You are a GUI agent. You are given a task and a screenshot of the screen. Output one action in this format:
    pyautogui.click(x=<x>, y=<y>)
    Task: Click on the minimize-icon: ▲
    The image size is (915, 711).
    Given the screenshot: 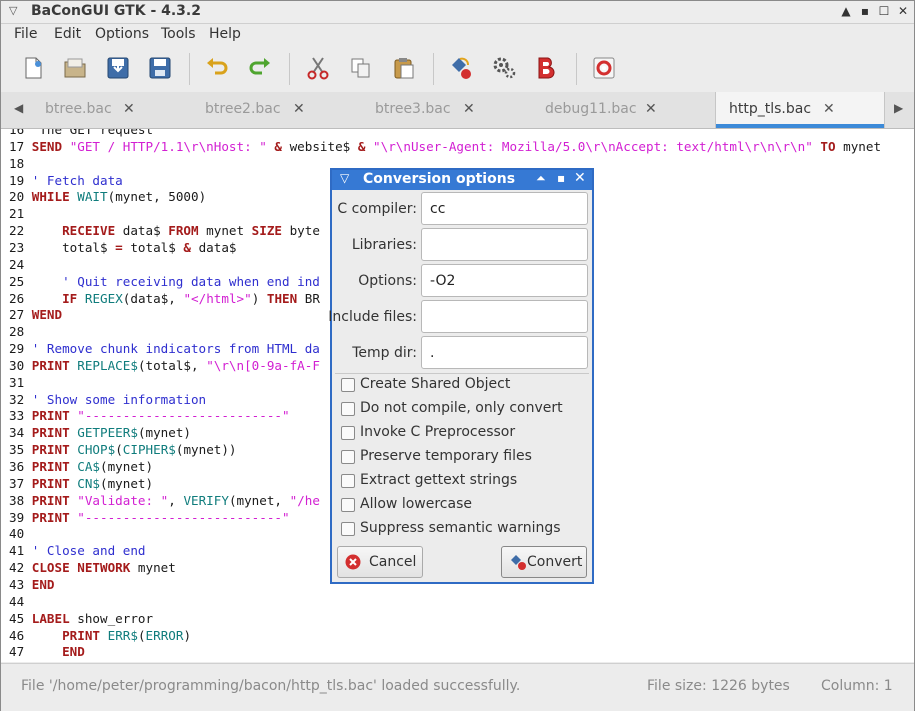 What is the action you would take?
    pyautogui.click(x=846, y=11)
    